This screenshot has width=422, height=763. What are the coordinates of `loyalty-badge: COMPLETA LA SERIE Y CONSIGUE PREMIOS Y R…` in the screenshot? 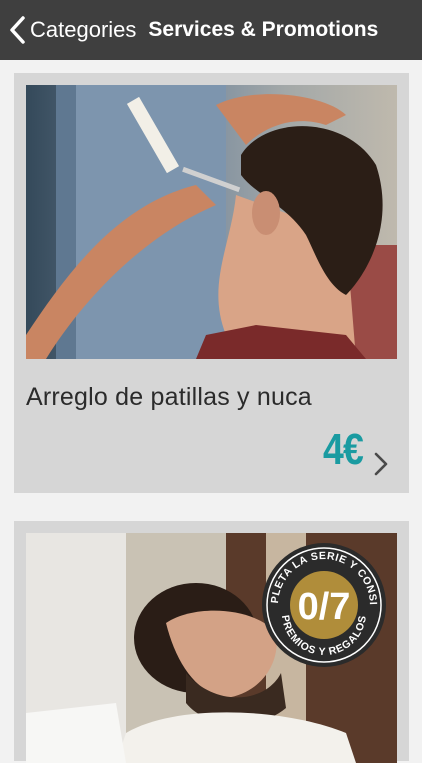 It's located at (323, 604).